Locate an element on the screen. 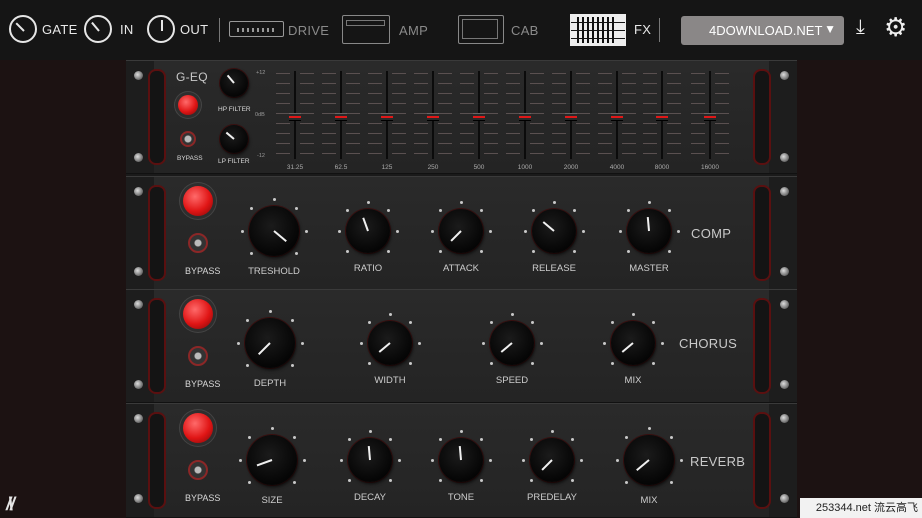  amp-head-icon is located at coordinates (366, 29).